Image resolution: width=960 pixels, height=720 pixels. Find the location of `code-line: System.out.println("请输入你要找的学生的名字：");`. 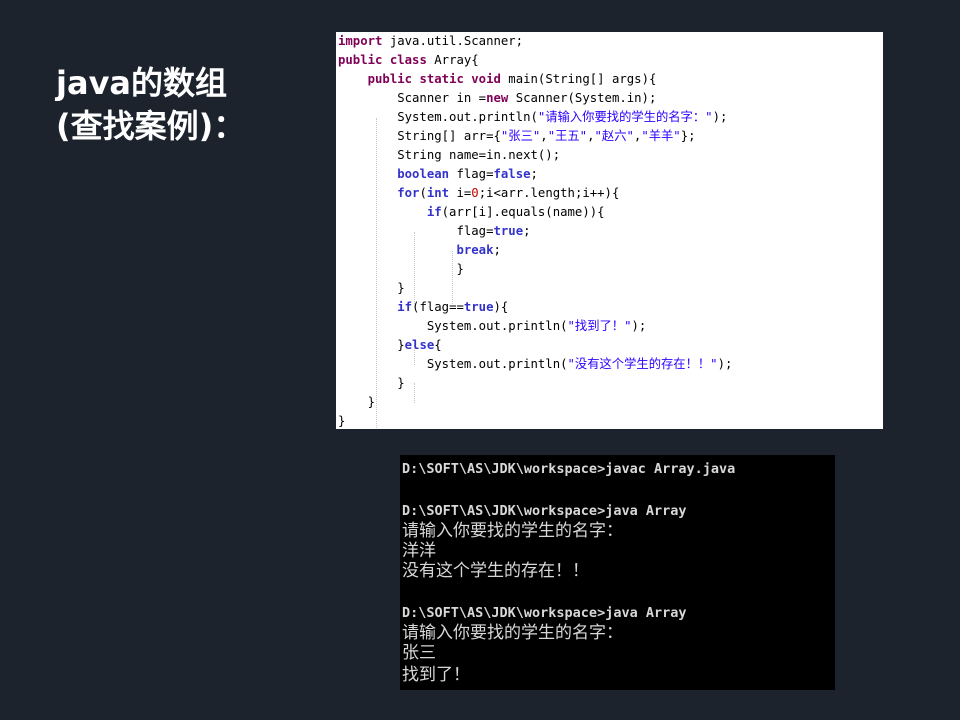

code-line: System.out.println("请输入你要找的学生的名字："); is located at coordinates (532, 117).